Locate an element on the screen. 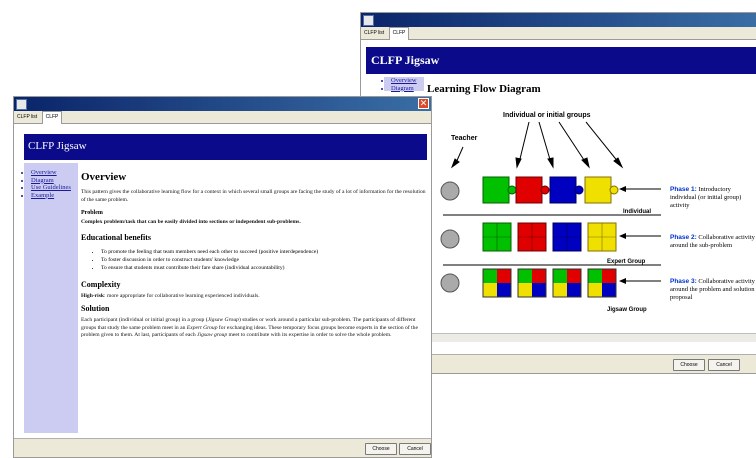 This screenshot has height=458, width=756. front-sidebar: Overview Diagram Use Guidelines Example is located at coordinates (51, 298).